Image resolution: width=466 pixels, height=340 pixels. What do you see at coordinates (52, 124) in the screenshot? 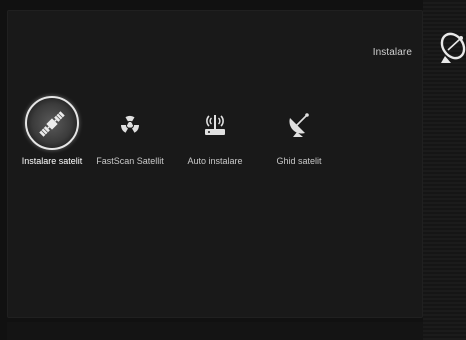
I see `satellite-icon` at bounding box center [52, 124].